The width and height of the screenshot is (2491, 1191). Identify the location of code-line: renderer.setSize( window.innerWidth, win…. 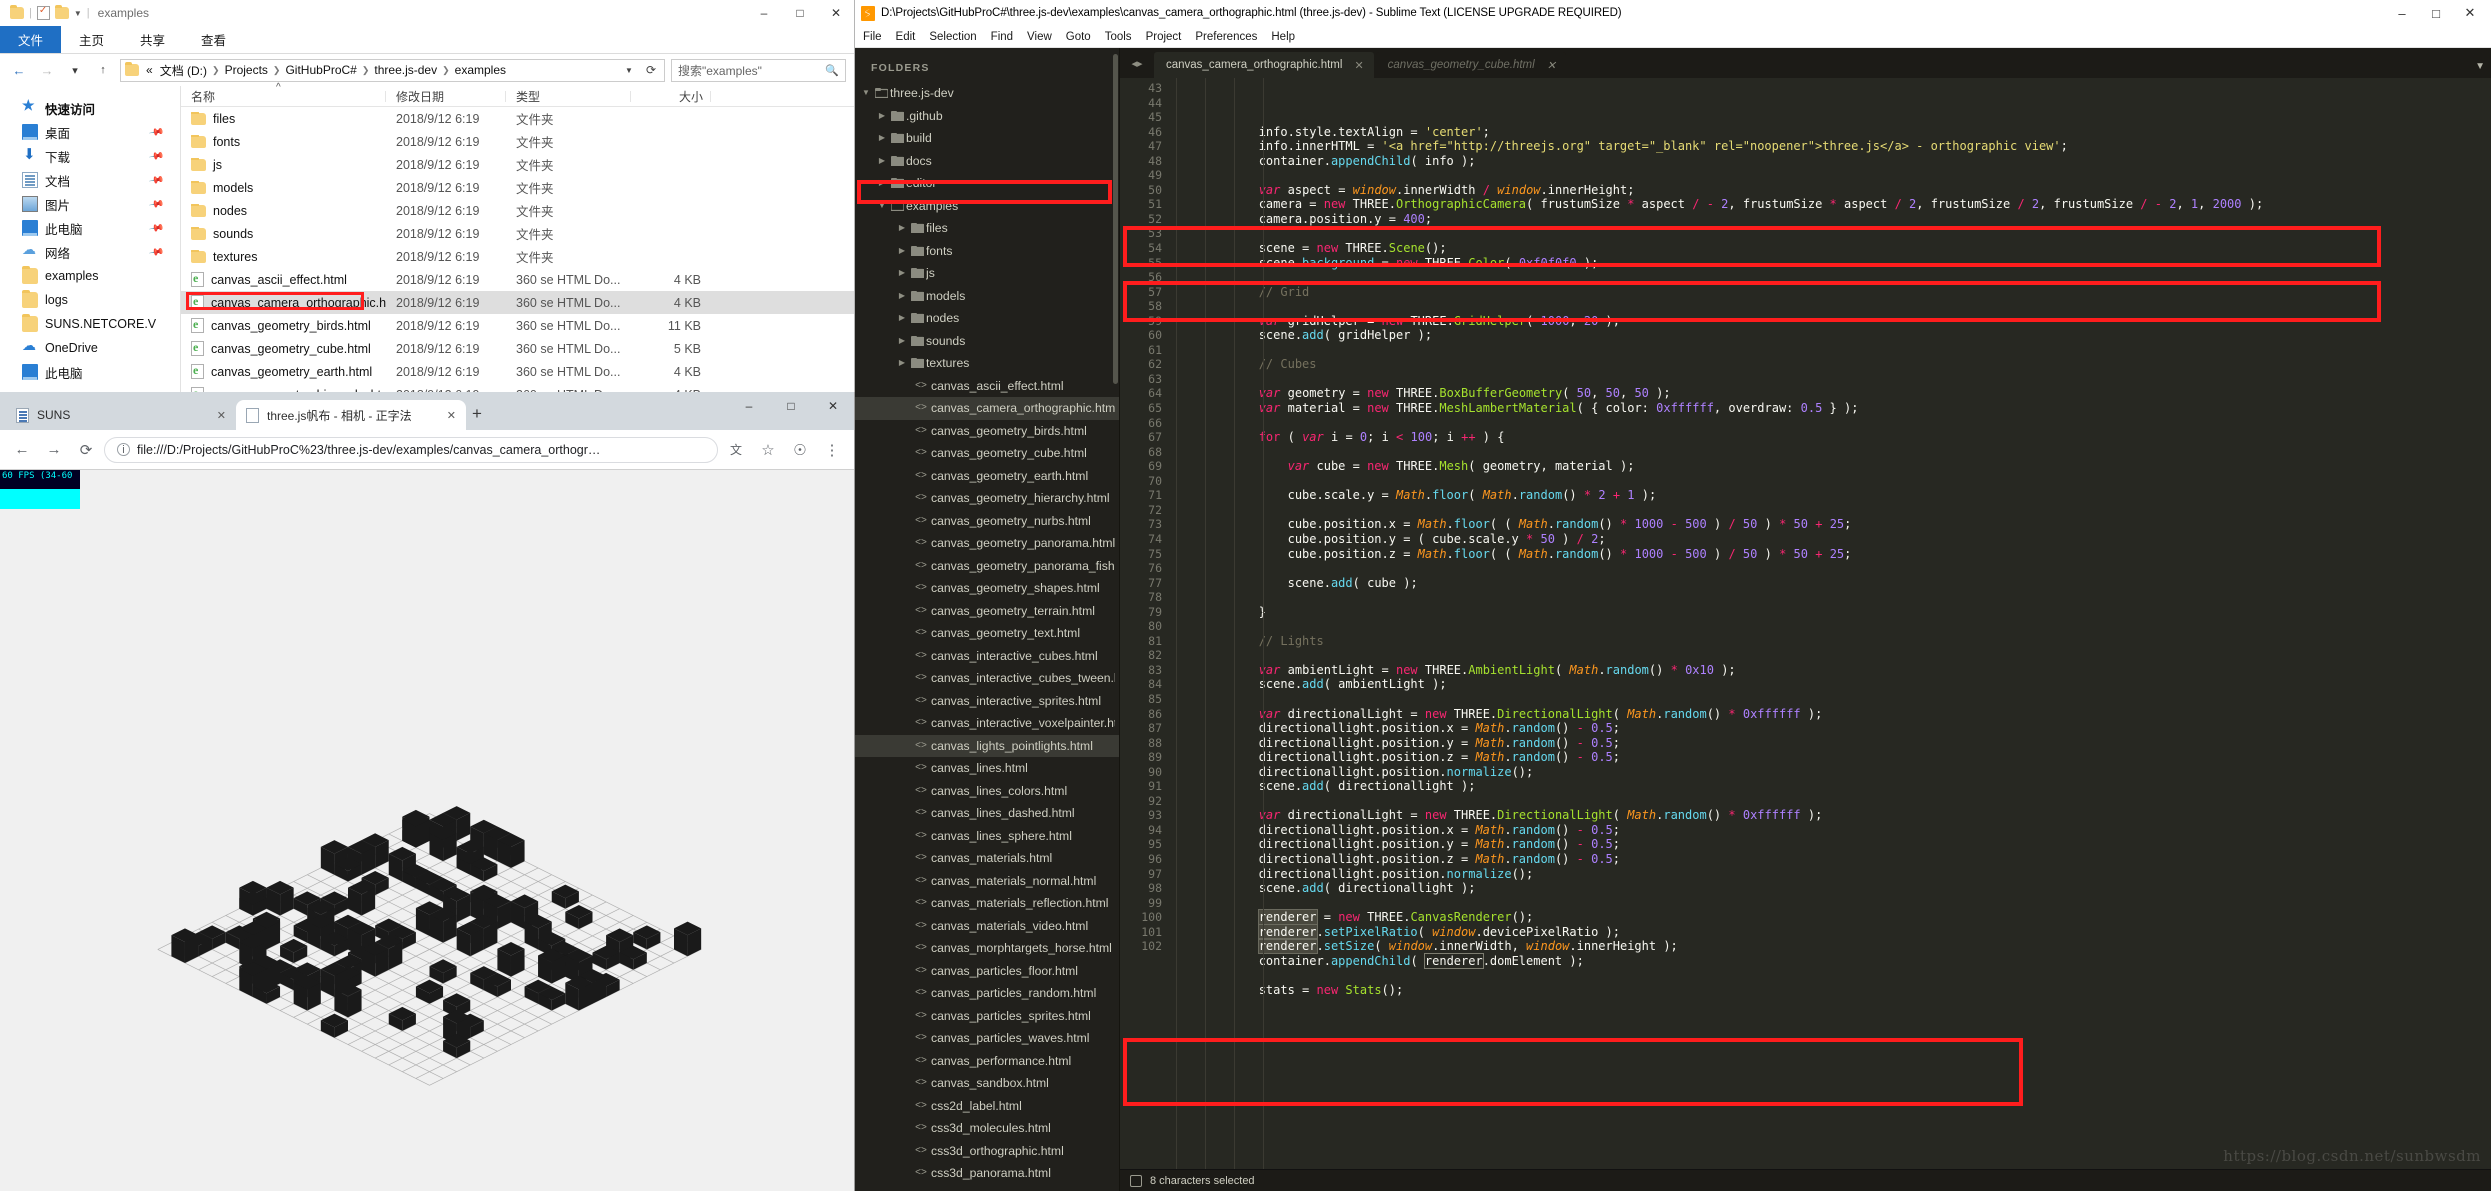
(1831, 946).